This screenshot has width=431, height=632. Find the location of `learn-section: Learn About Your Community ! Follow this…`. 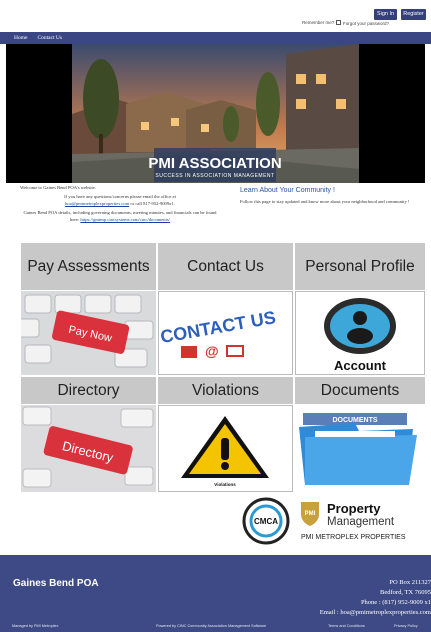

learn-section: Learn About Your Community ! Follow this… is located at coordinates (330, 196).